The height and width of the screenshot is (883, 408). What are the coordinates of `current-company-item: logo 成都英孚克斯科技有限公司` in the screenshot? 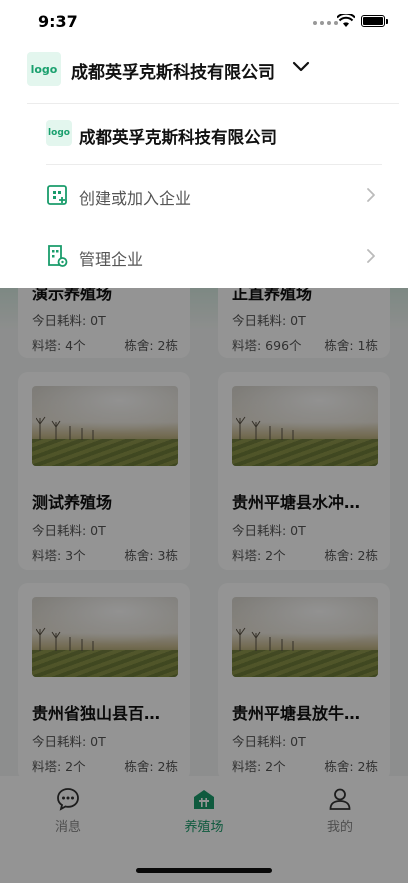 It's located at (204, 135).